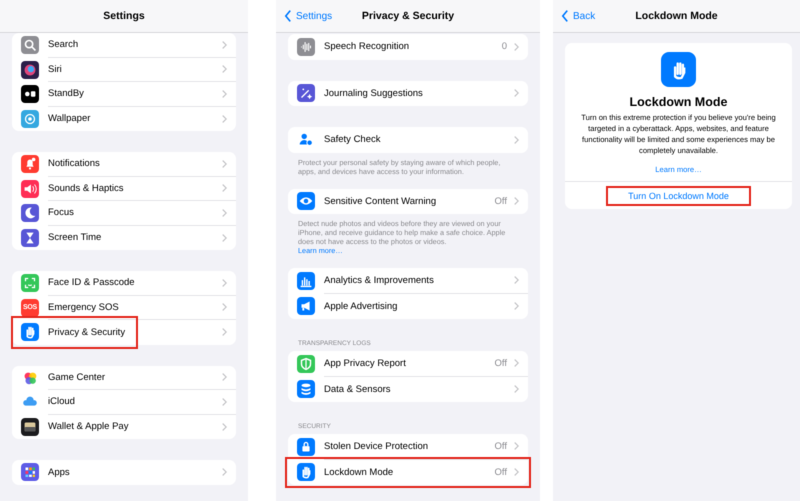 Image resolution: width=800 pixels, height=501 pixels. I want to click on settings-row: Privacy & Security, so click(124, 332).